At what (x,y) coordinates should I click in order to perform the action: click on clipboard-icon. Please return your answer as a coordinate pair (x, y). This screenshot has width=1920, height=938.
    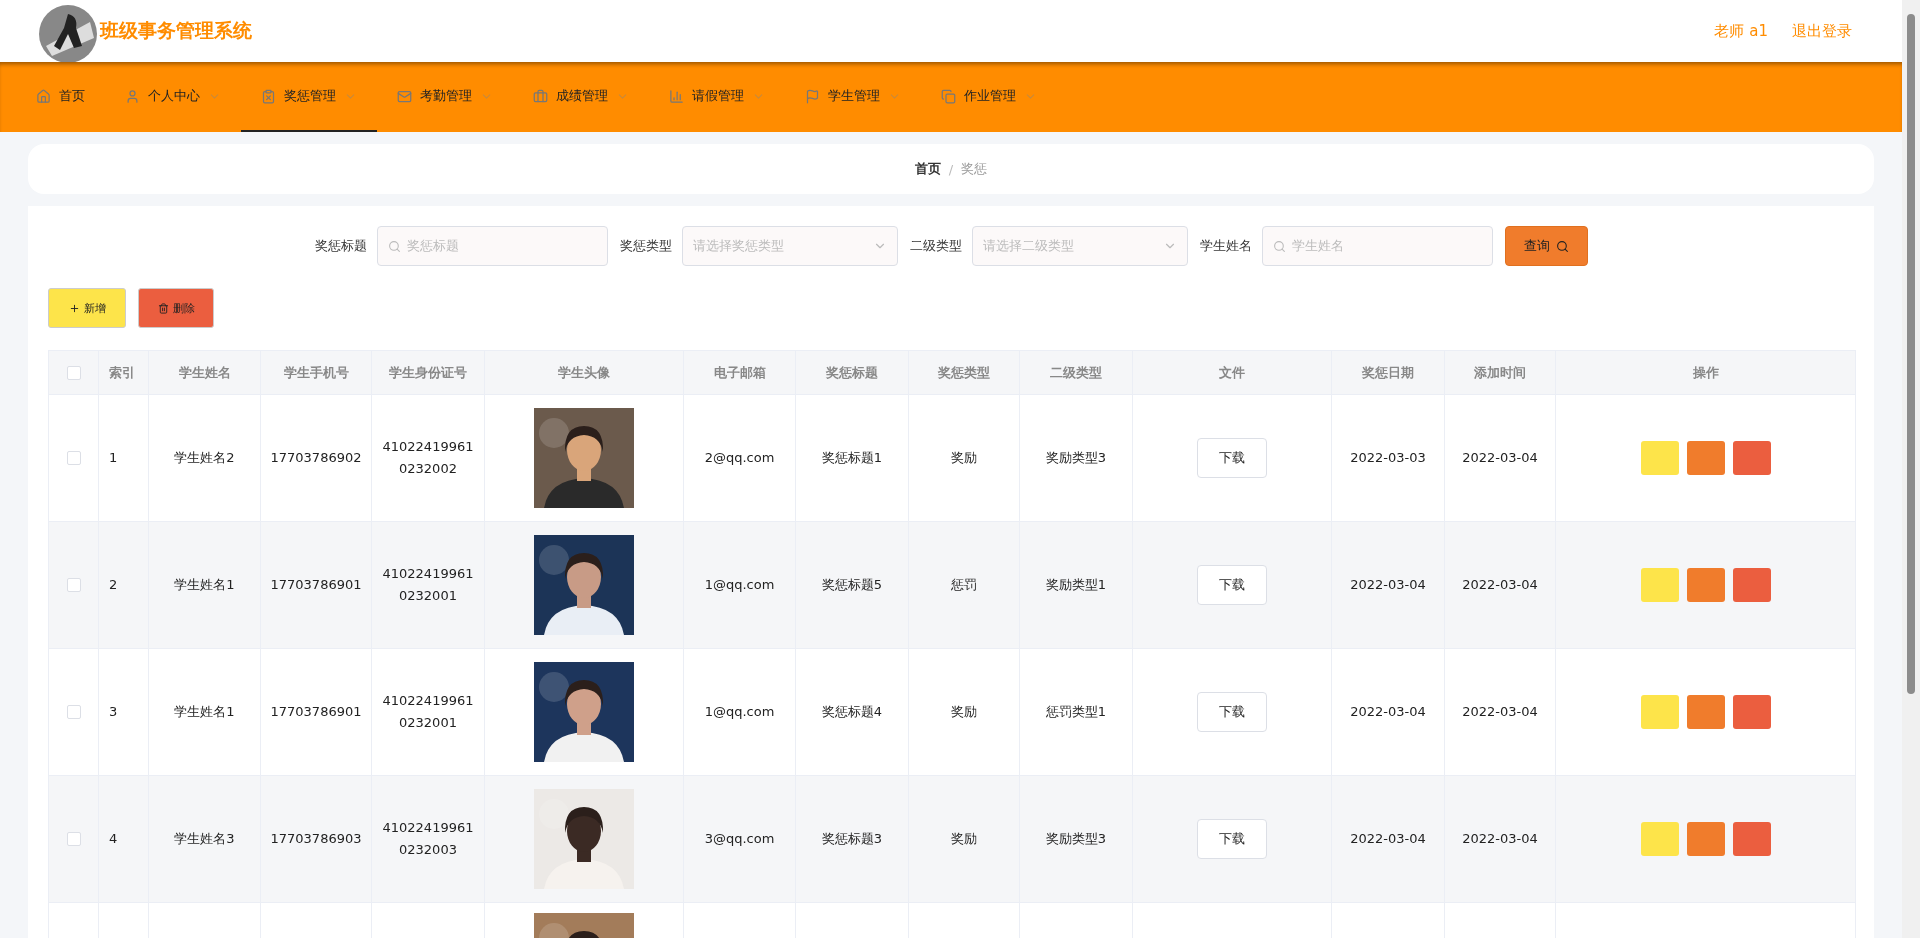
    Looking at the image, I should click on (268, 96).